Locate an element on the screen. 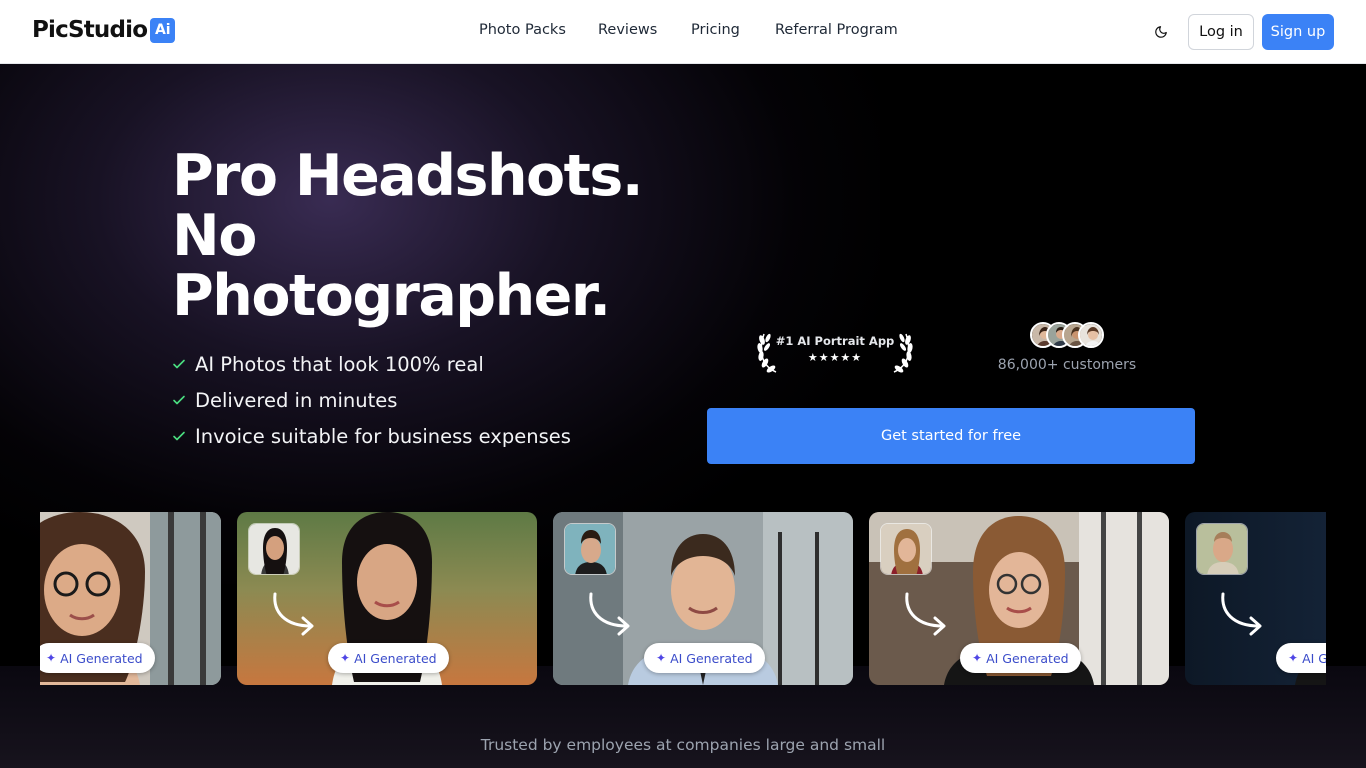 This screenshot has width=1366, height=768. nav-link-pricing: Pricing is located at coordinates (715, 30).